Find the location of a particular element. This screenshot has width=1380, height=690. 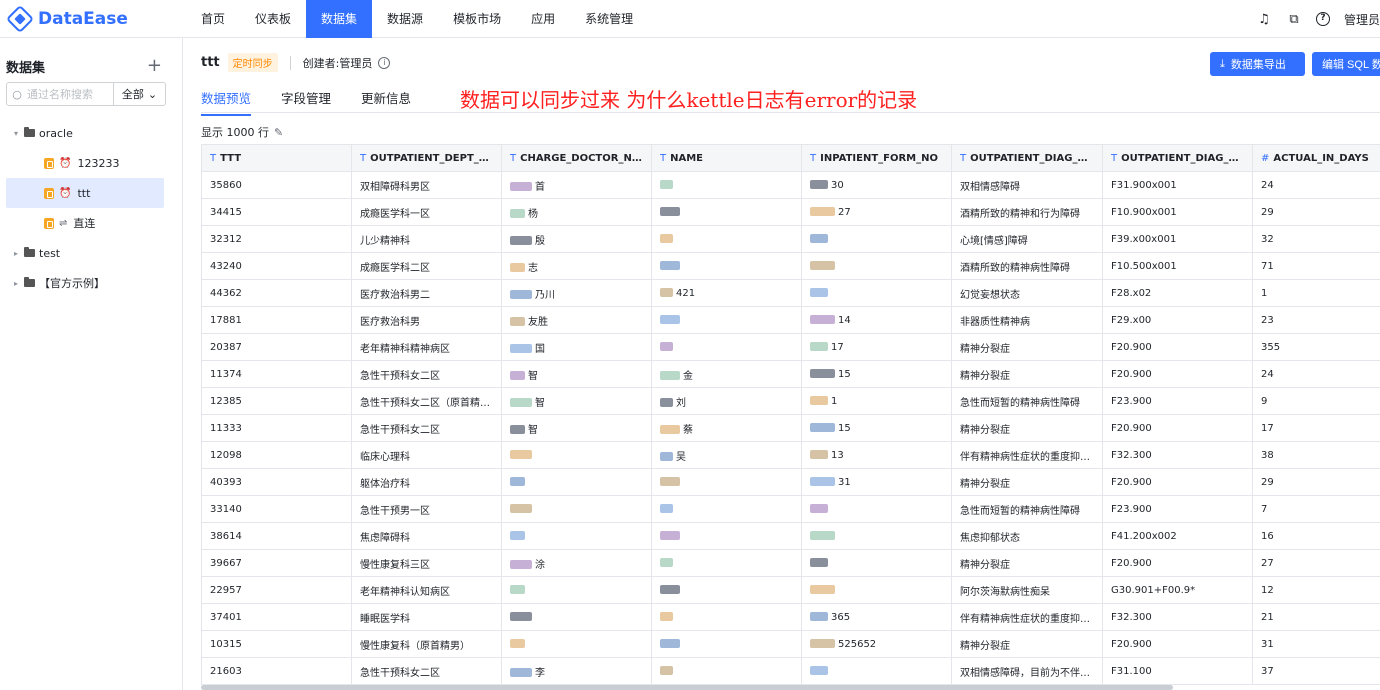

table-row: 39667 慢性康复科三区 涂 精神分裂症 F20.900 27 is located at coordinates (790, 563).